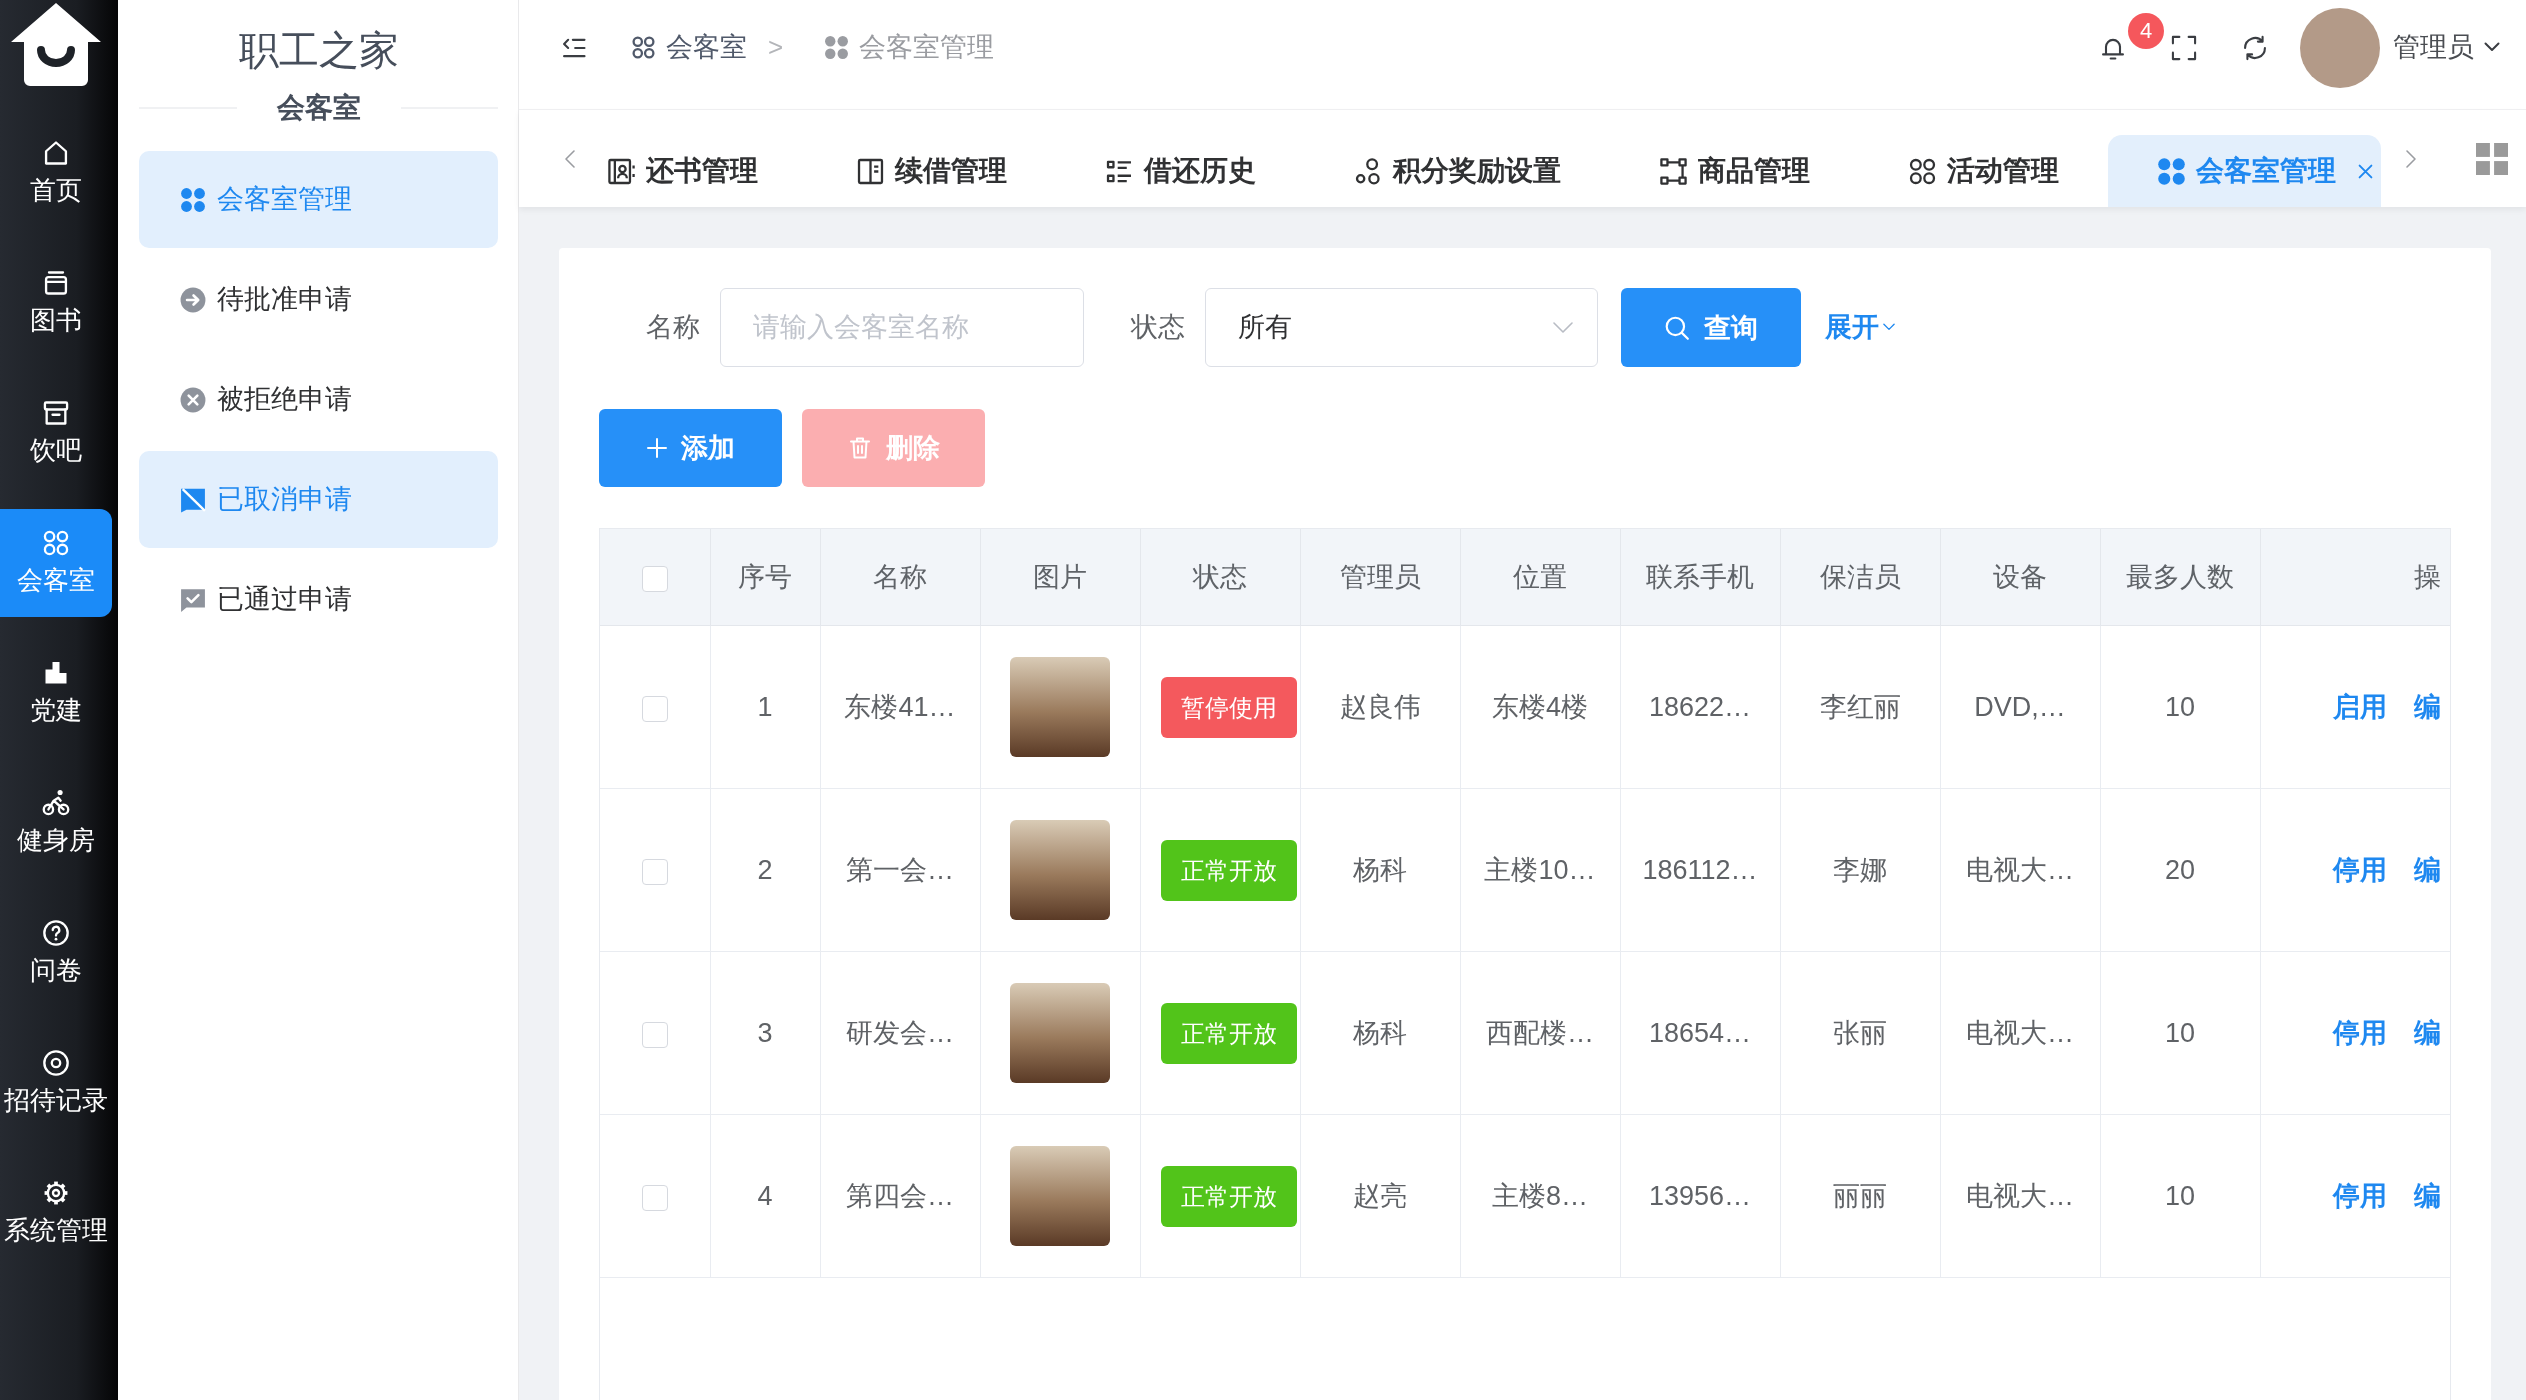  I want to click on refresh-icon, so click(2255, 47).